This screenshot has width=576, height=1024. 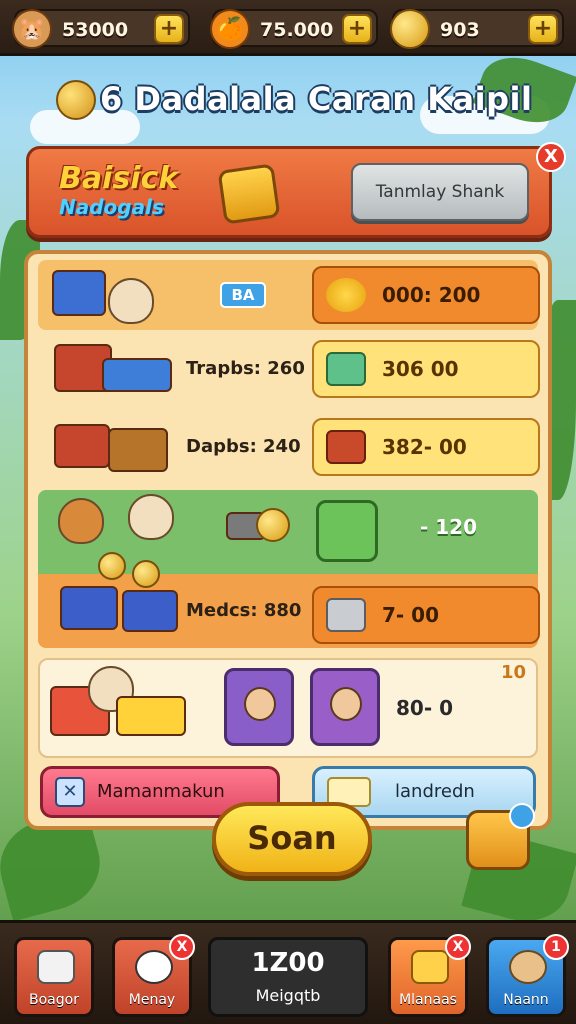 I want to click on offer-label: Trapbs: 260, so click(x=245, y=368).